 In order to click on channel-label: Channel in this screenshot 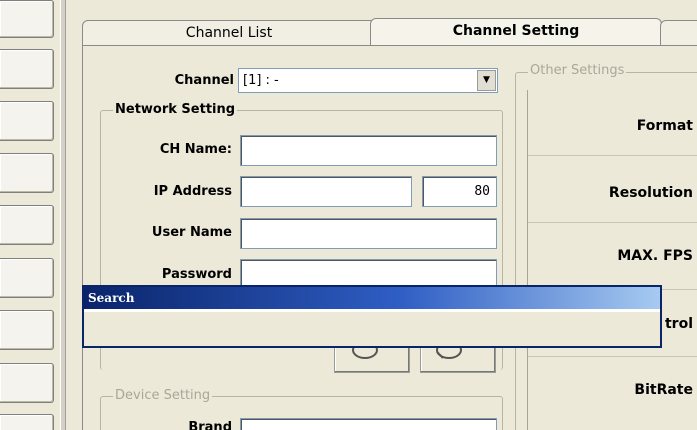, I will do `click(204, 80)`.